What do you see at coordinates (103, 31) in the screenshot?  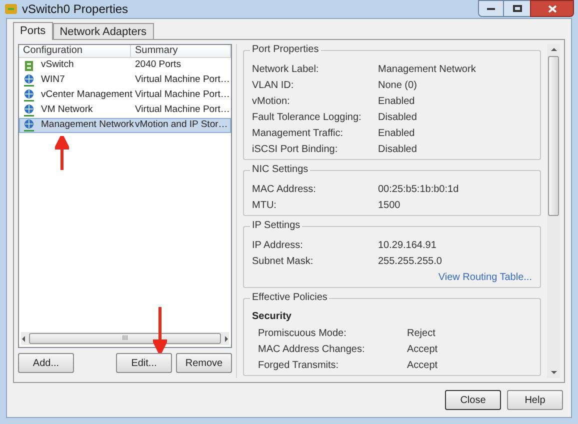 I see `tab: Network Adapters` at bounding box center [103, 31].